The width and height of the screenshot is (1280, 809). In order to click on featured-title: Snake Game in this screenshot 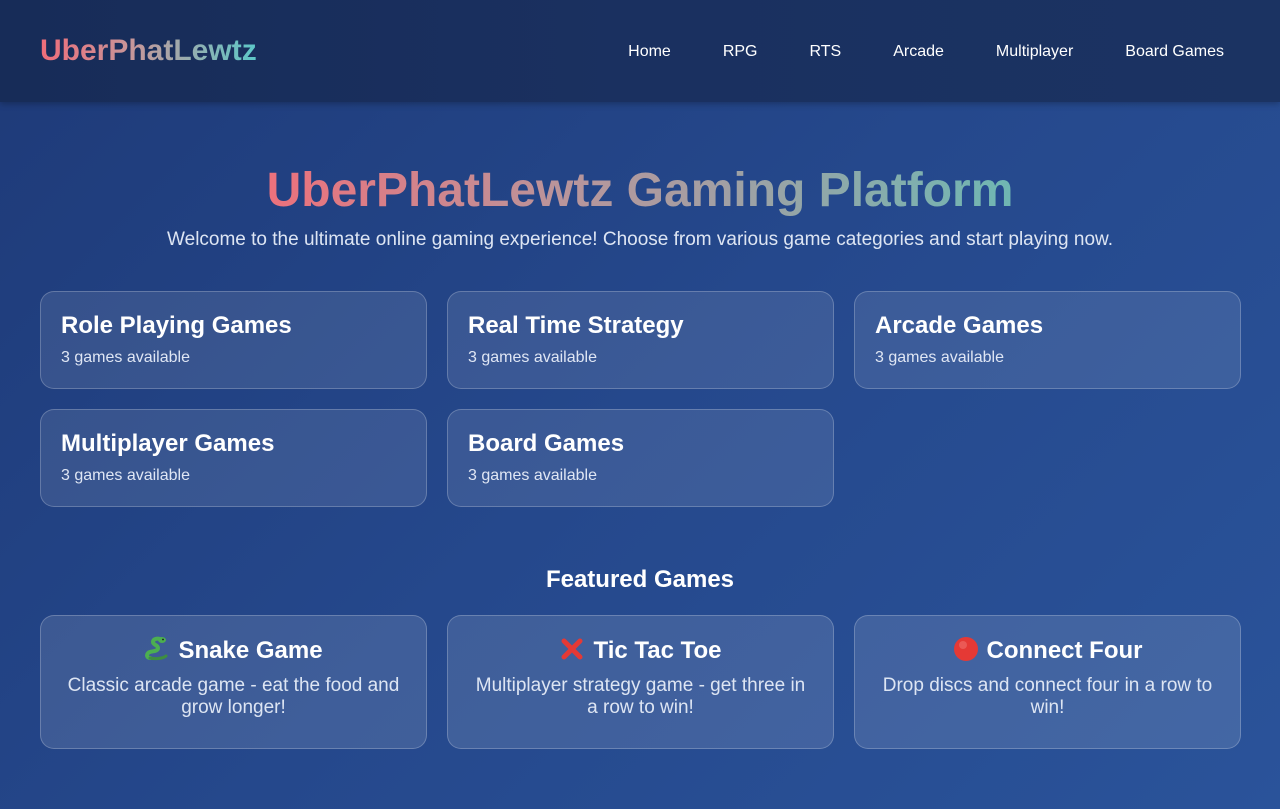, I will do `click(250, 650)`.